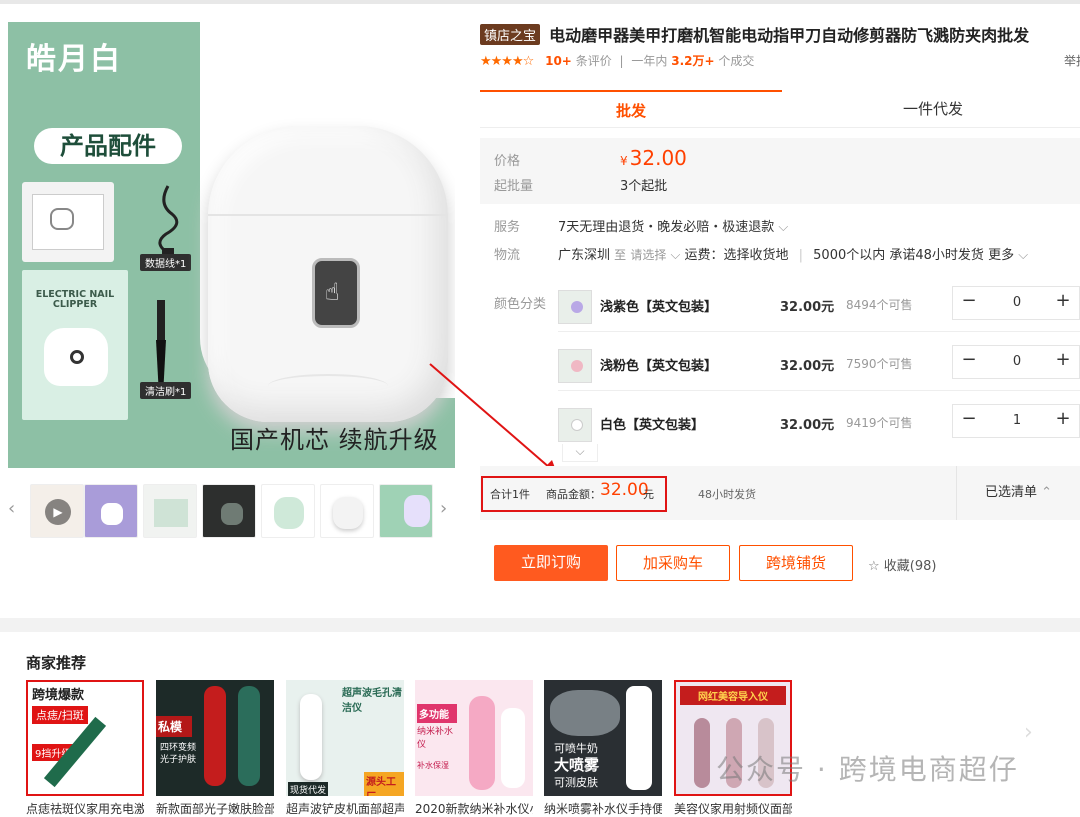 The height and width of the screenshot is (817, 1080). What do you see at coordinates (673, 225) in the screenshot?
I see `service-value: 7天无理由退货・晚发必赔・极速退款 ⌵` at bounding box center [673, 225].